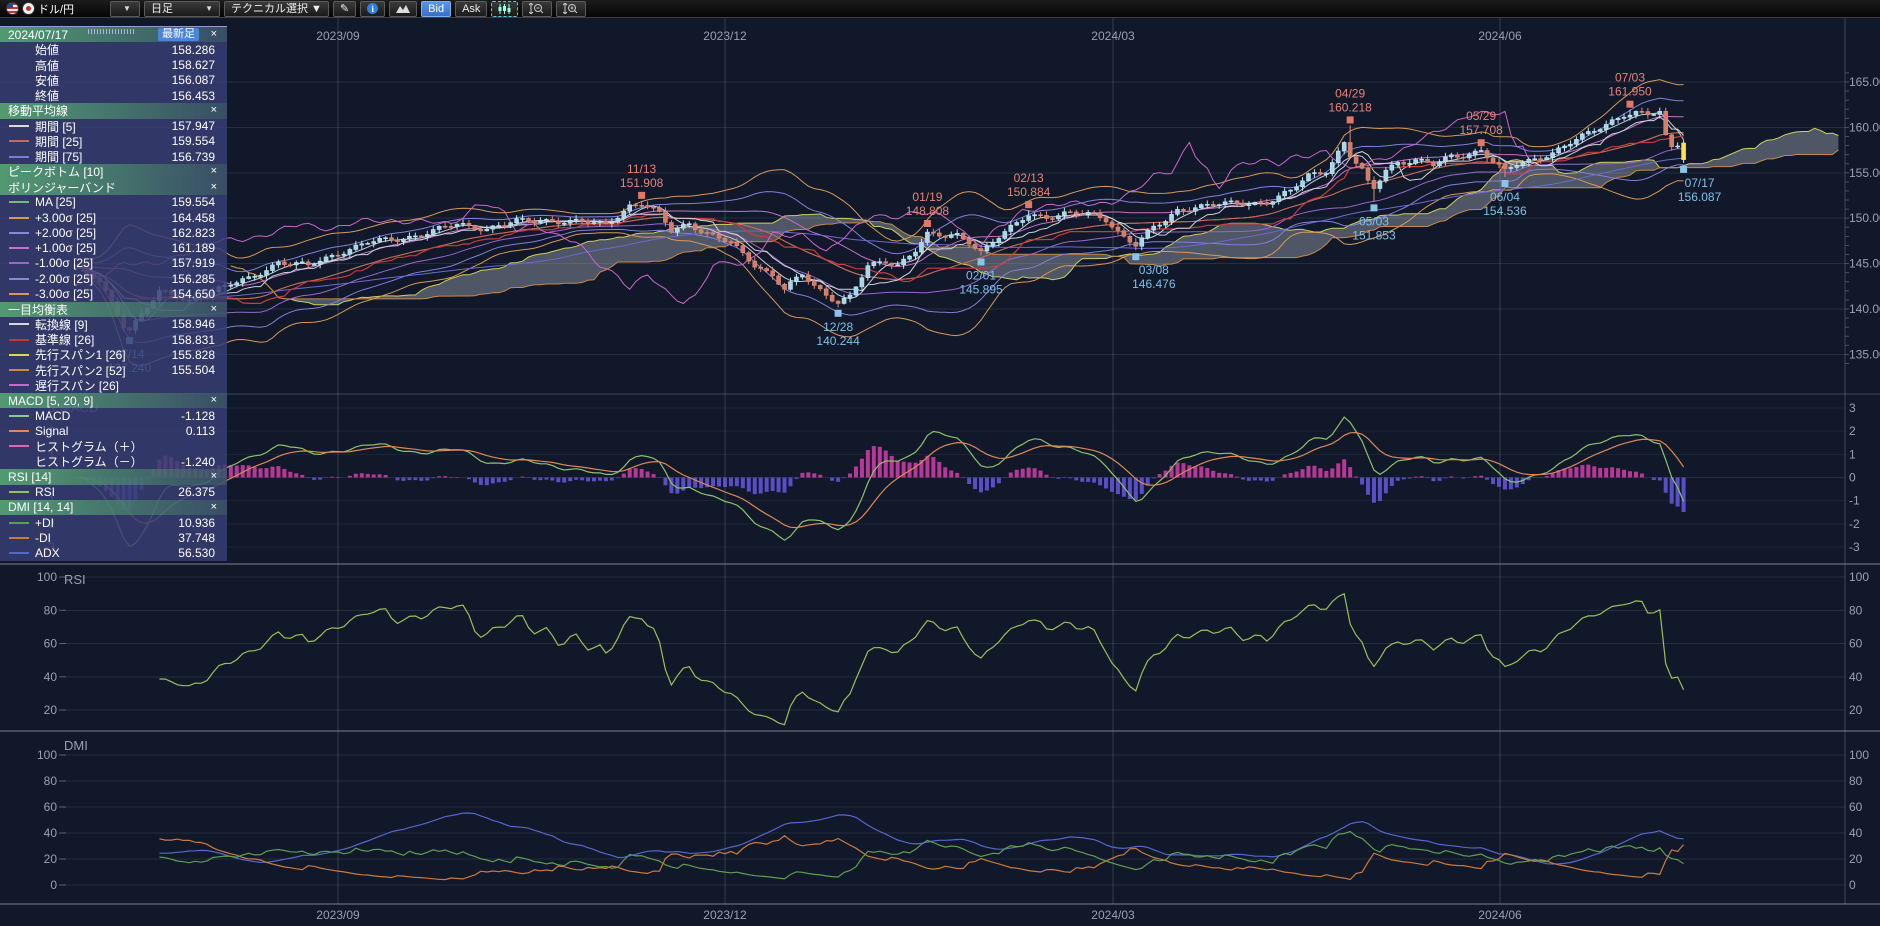  I want to click on series-value: 158.286, so click(193, 49).